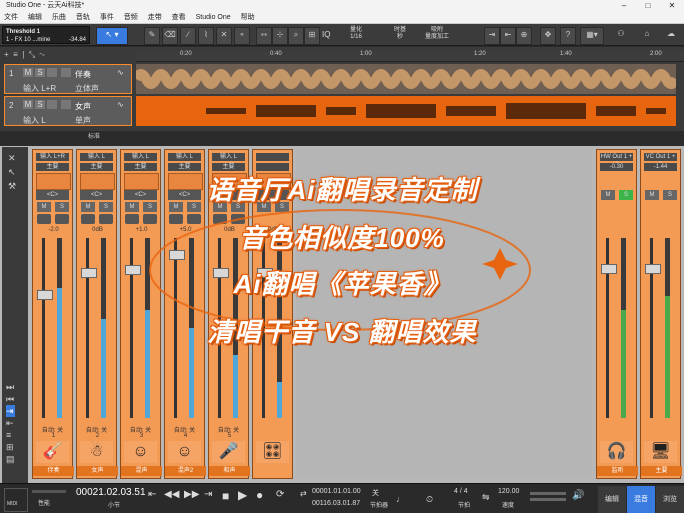 The image size is (684, 513). I want to click on minimize-button: –, so click(624, 6).